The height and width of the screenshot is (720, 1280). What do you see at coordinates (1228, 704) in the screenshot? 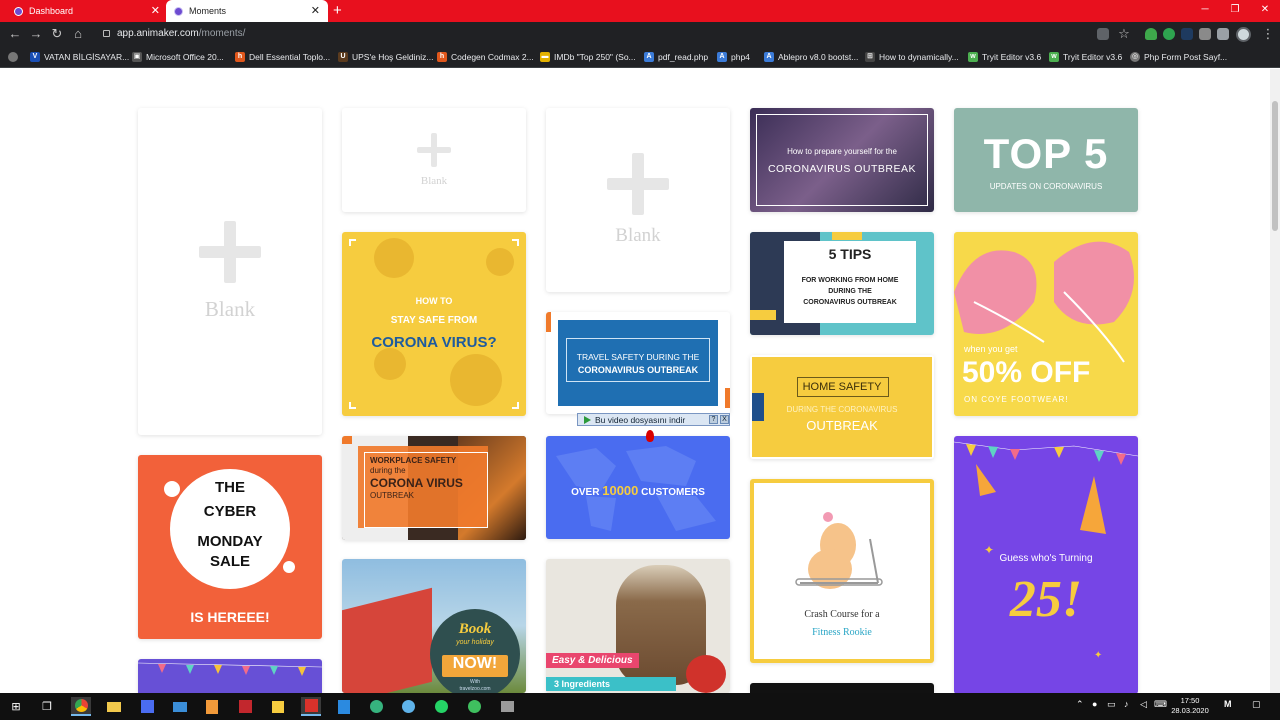
I see `tray-app-icon: M` at bounding box center [1228, 704].